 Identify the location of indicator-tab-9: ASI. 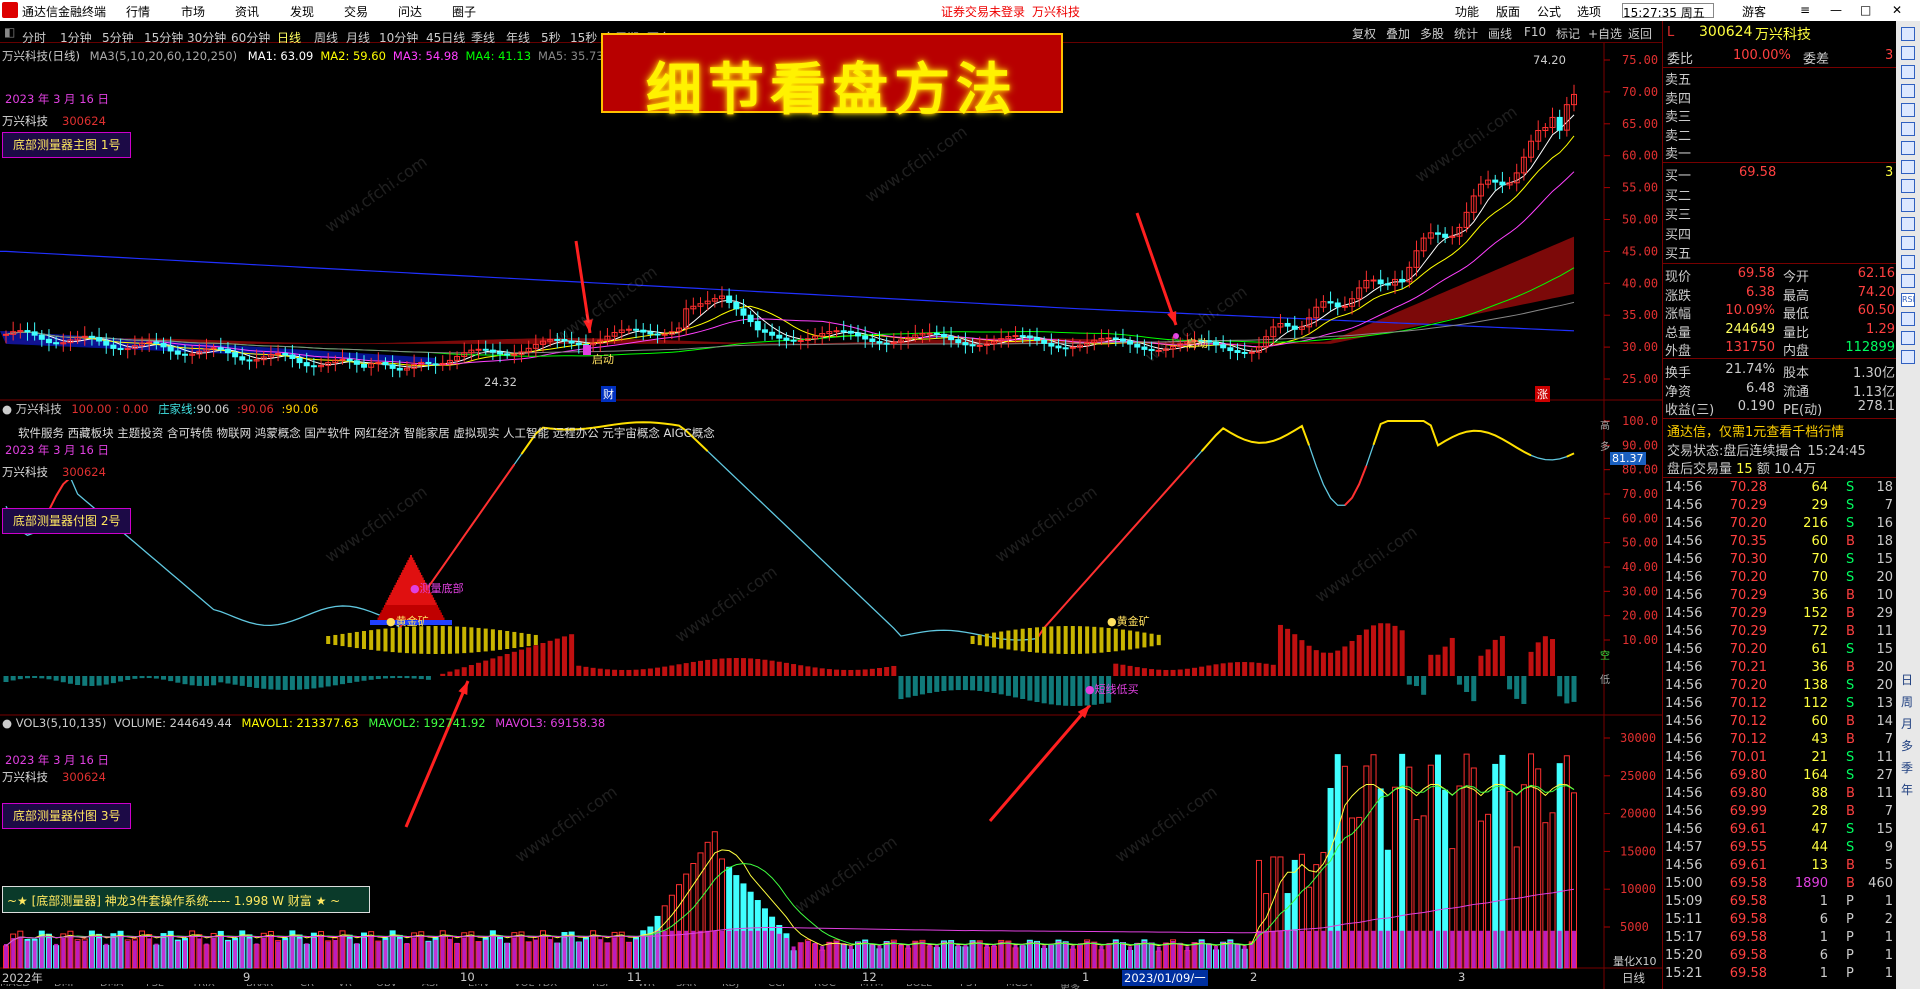
(430, 986).